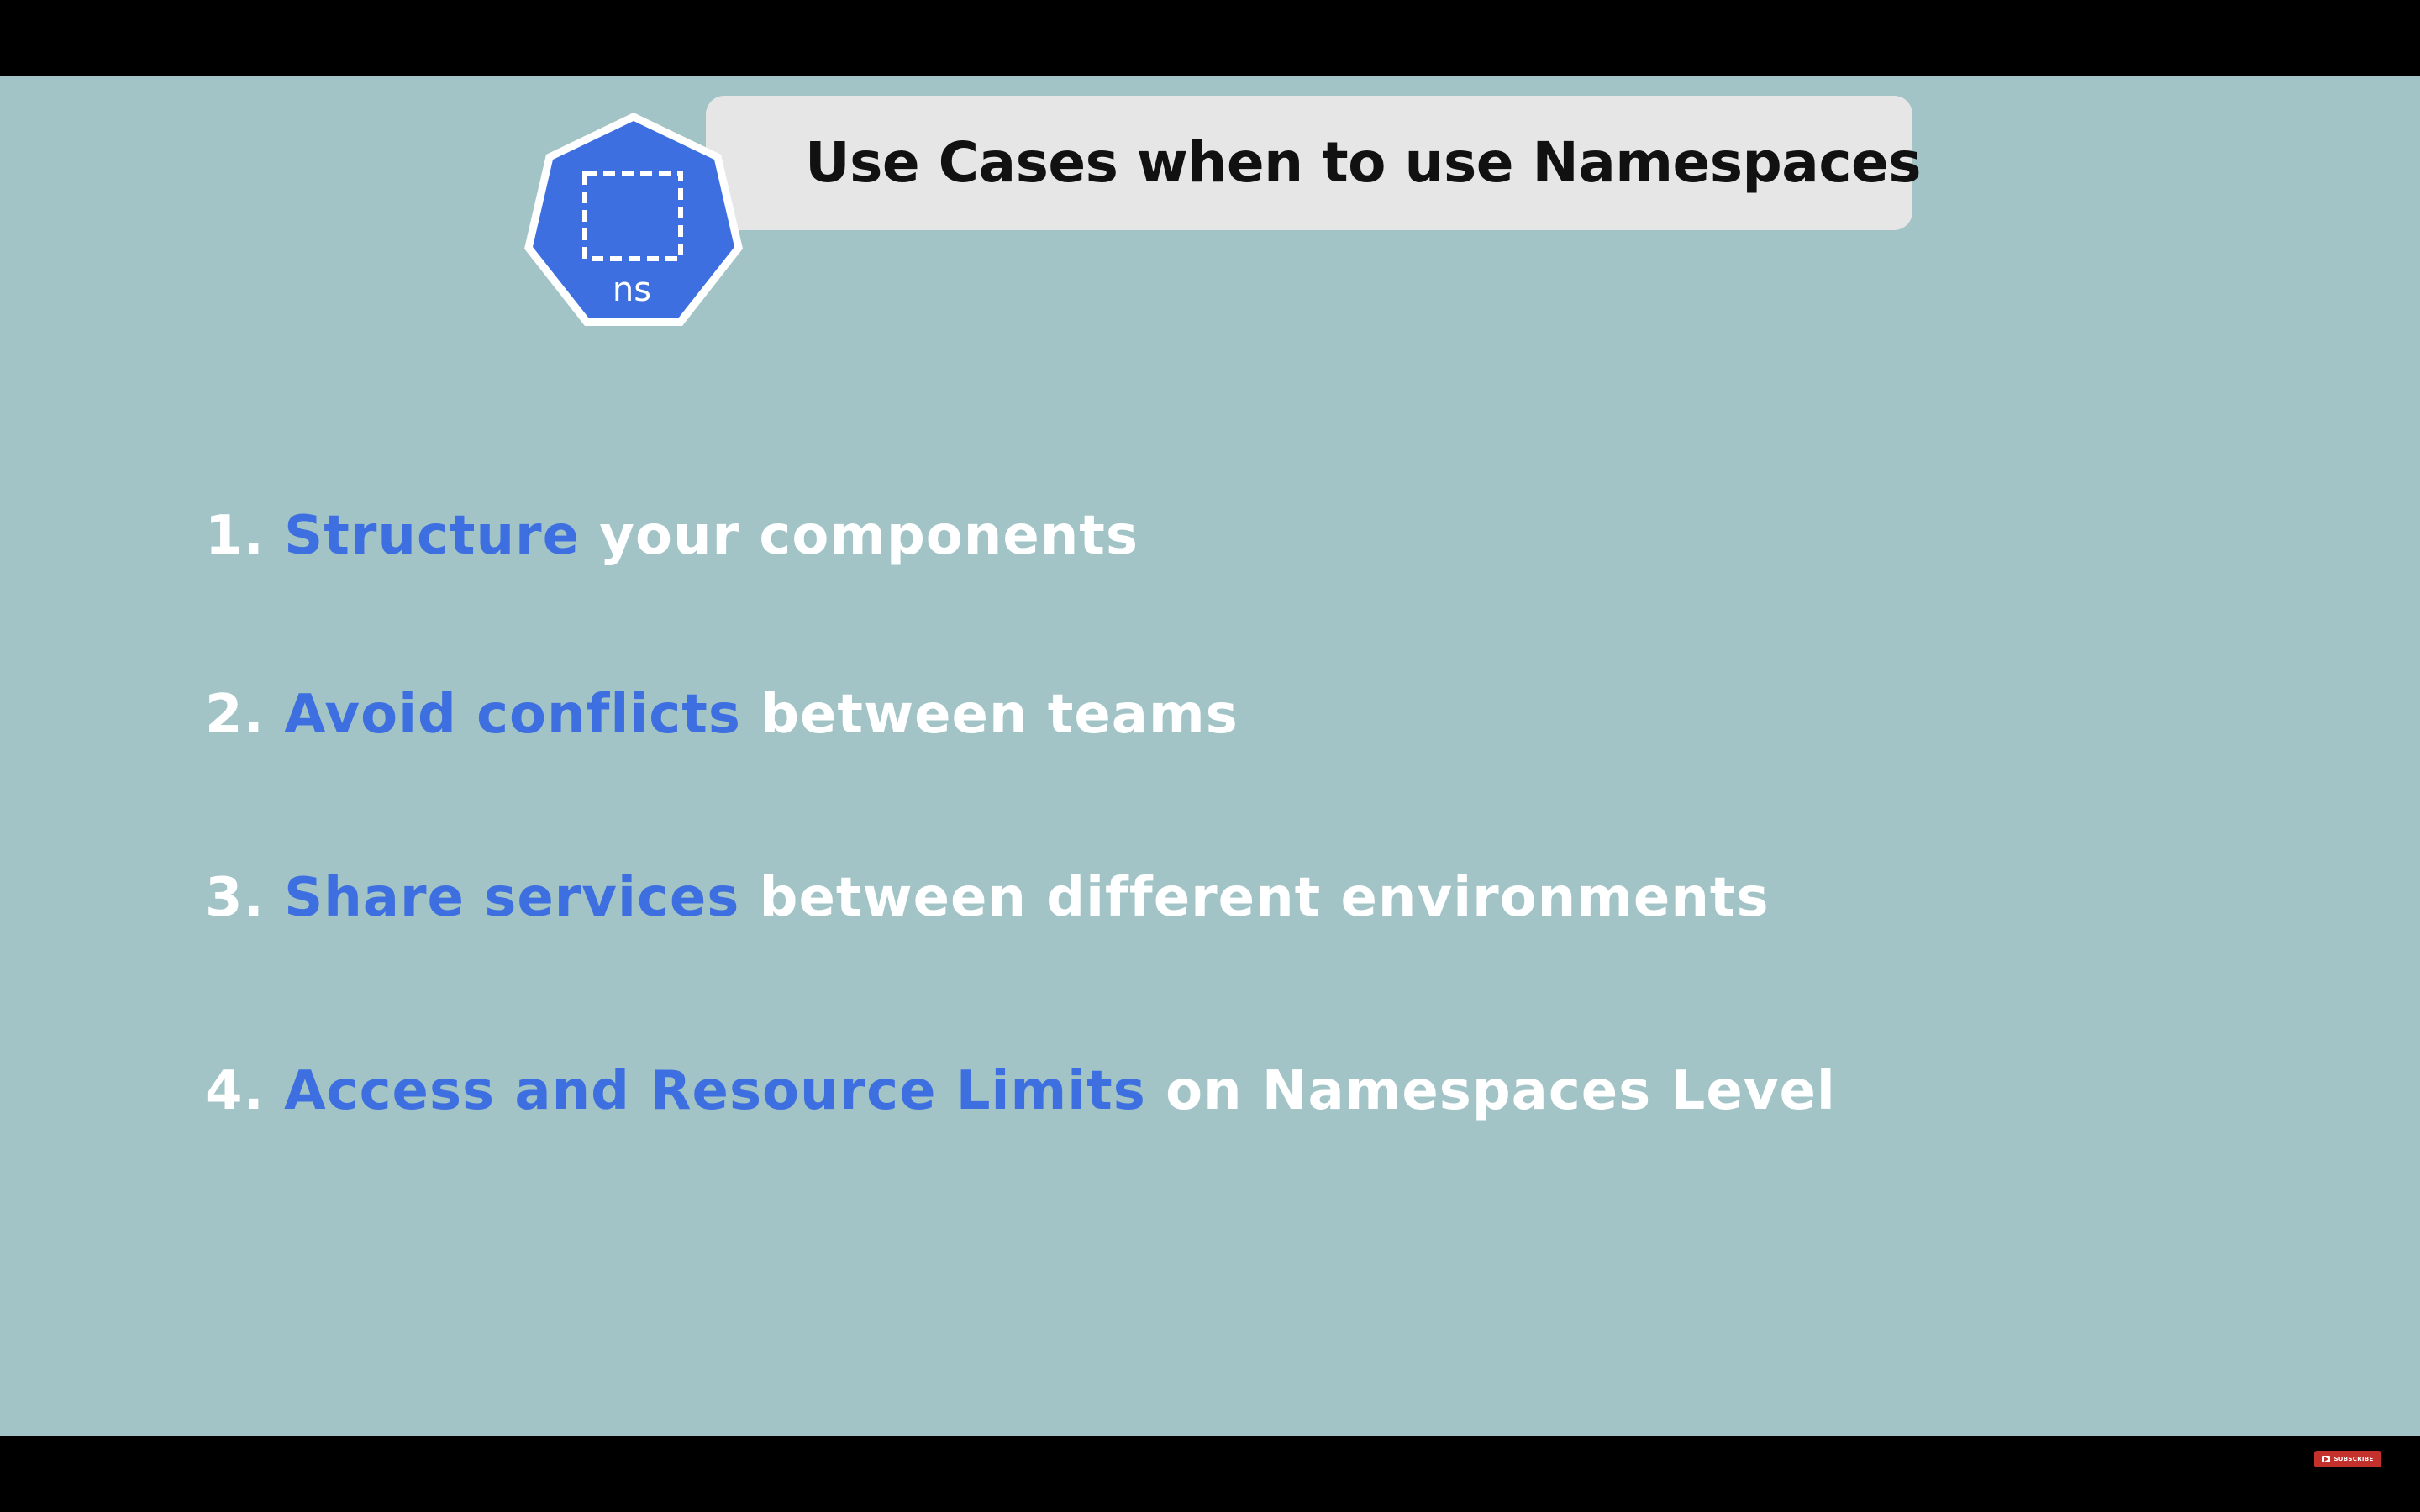 Image resolution: width=2420 pixels, height=1512 pixels. Describe the element at coordinates (245, 1091) in the screenshot. I see `item-number: 4.` at that location.